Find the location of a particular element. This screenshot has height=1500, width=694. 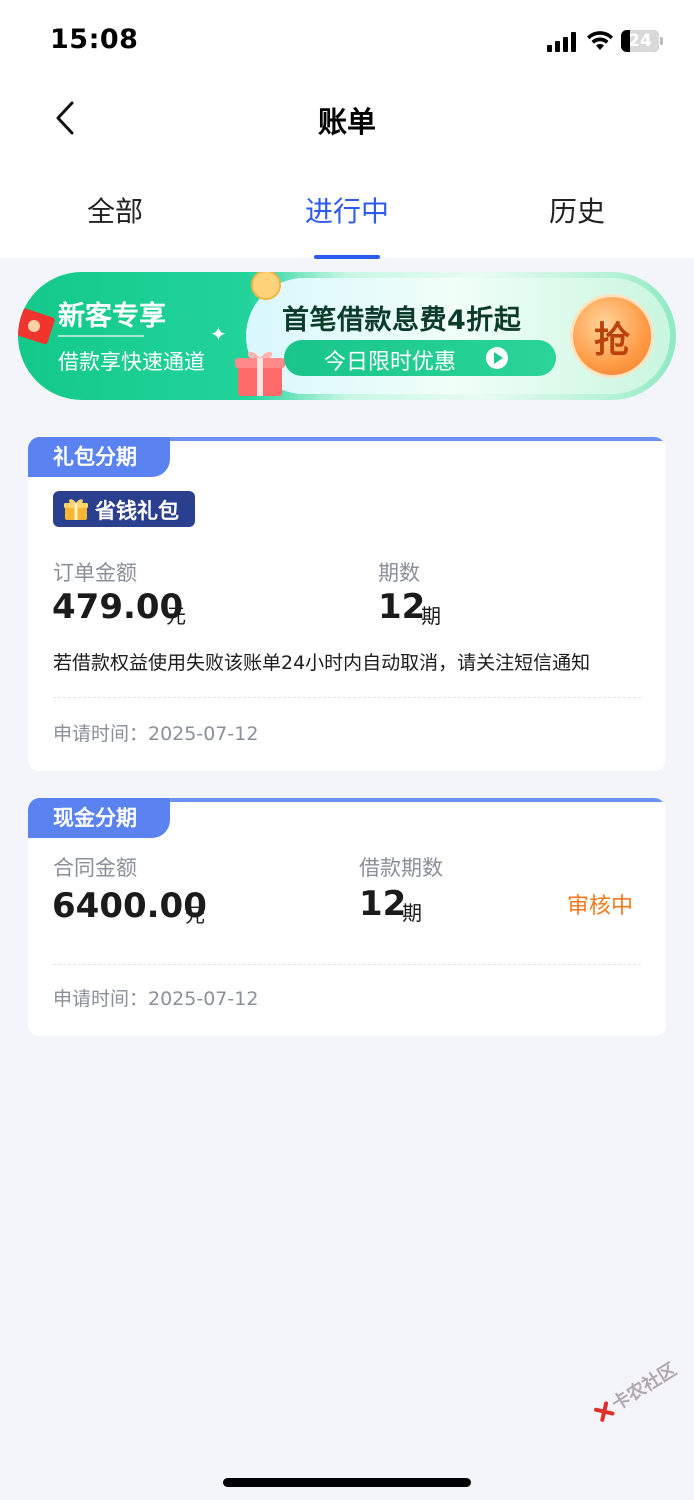

active-tab-indicator is located at coordinates (347, 257).